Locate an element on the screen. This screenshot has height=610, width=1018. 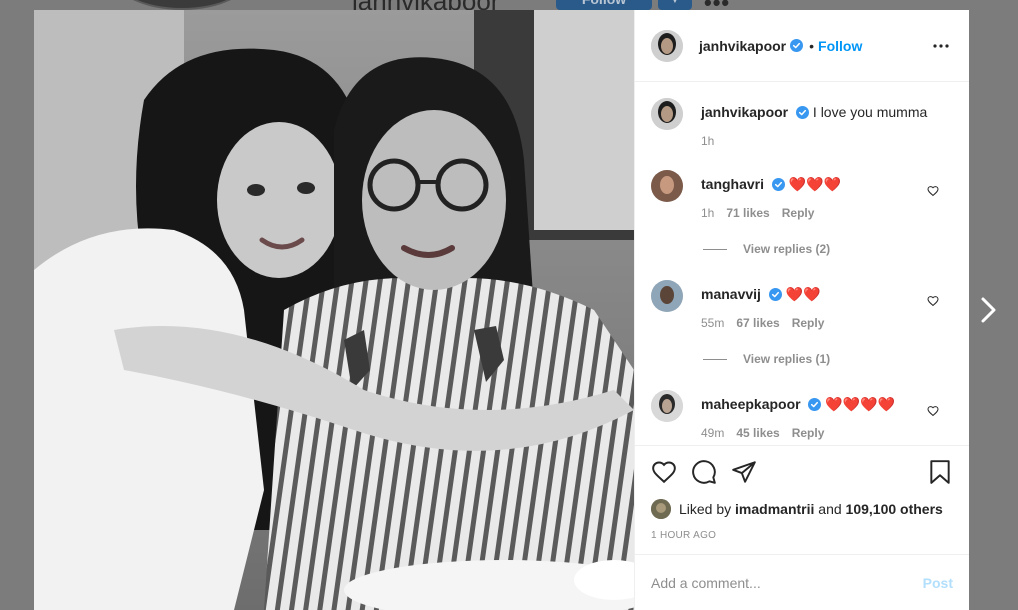
next-post-chevron-right-icon is located at coordinates (989, 310).